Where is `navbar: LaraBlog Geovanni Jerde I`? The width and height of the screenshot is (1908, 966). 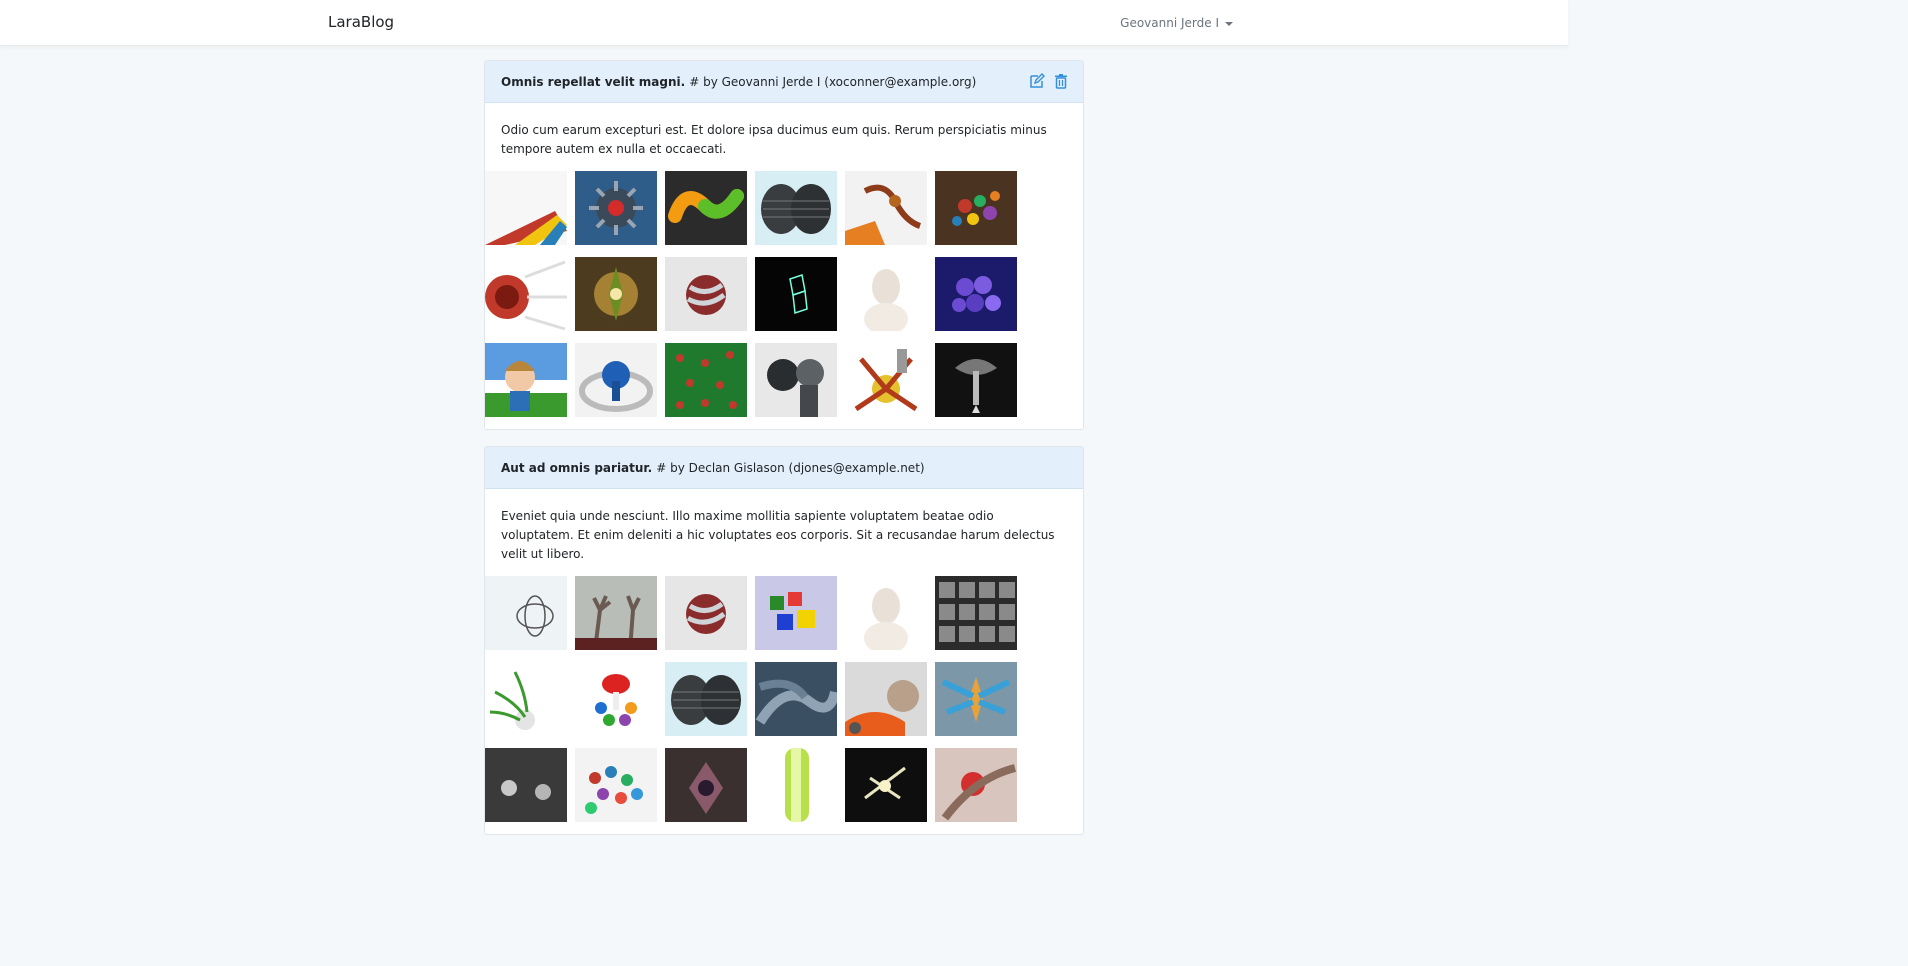 navbar: LaraBlog Geovanni Jerde I is located at coordinates (784, 23).